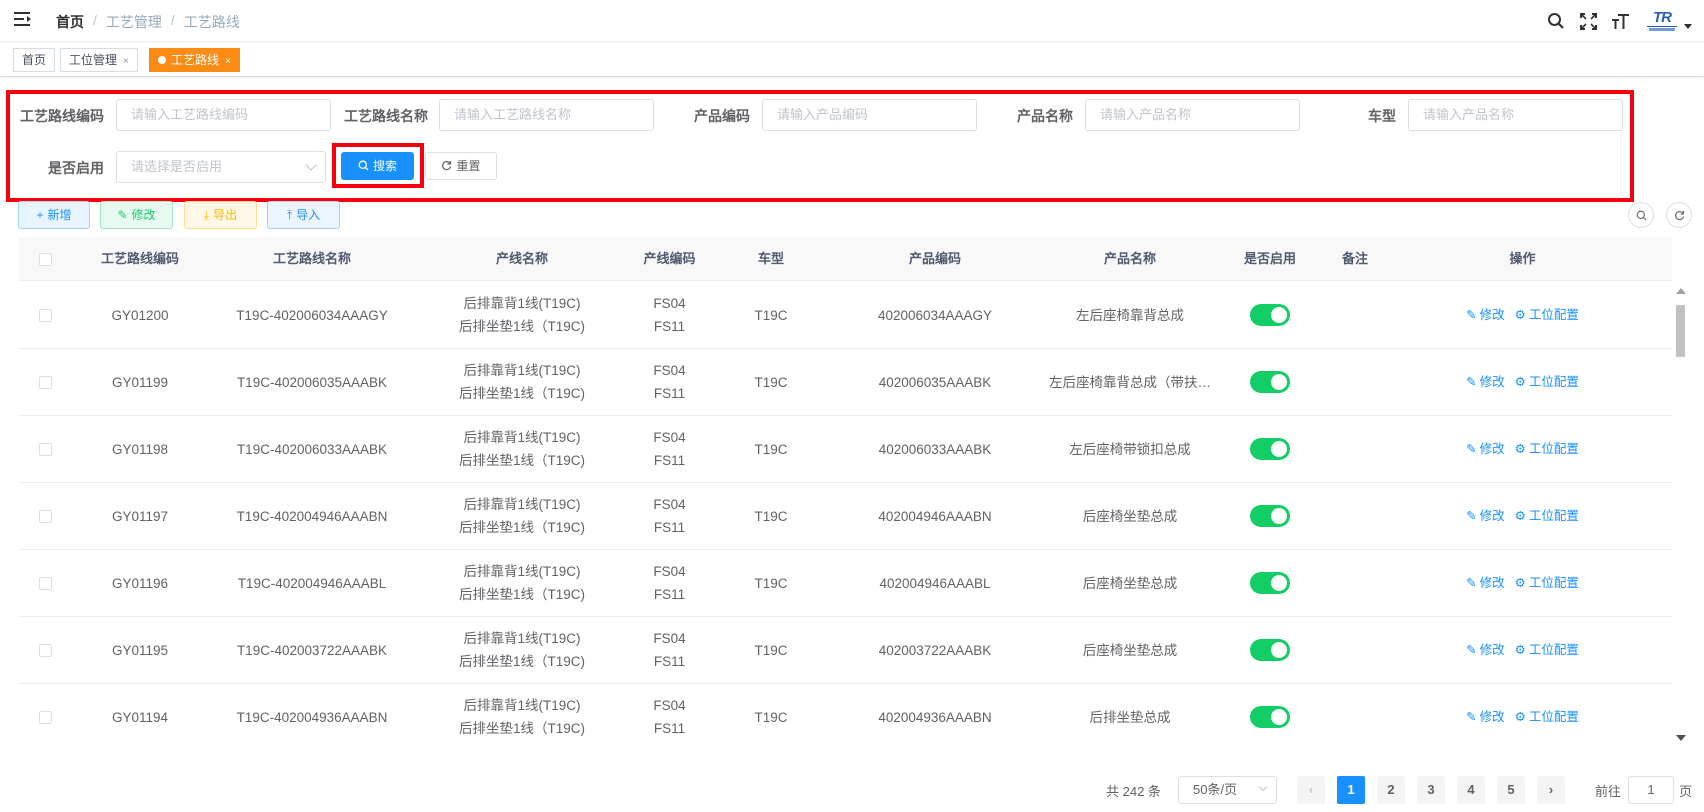 The image size is (1704, 812). Describe the element at coordinates (136, 215) in the screenshot. I see `edit-button: ✎ 修改` at that location.